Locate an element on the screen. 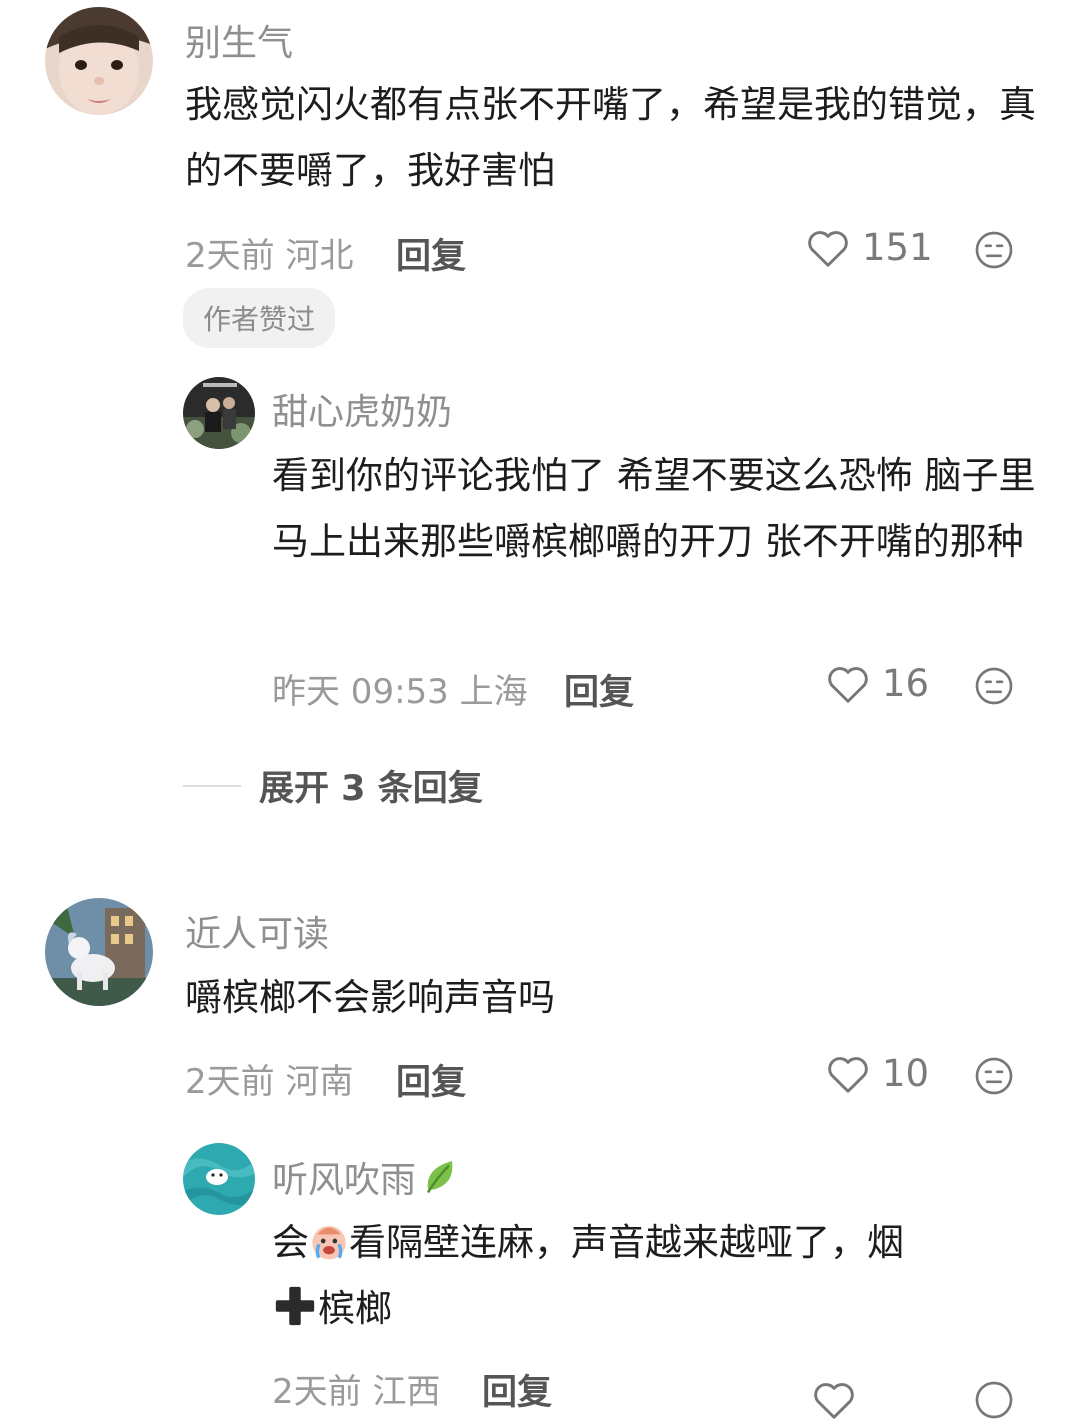 The width and height of the screenshot is (1080, 1420). like-button: 151 is located at coordinates (869, 247).